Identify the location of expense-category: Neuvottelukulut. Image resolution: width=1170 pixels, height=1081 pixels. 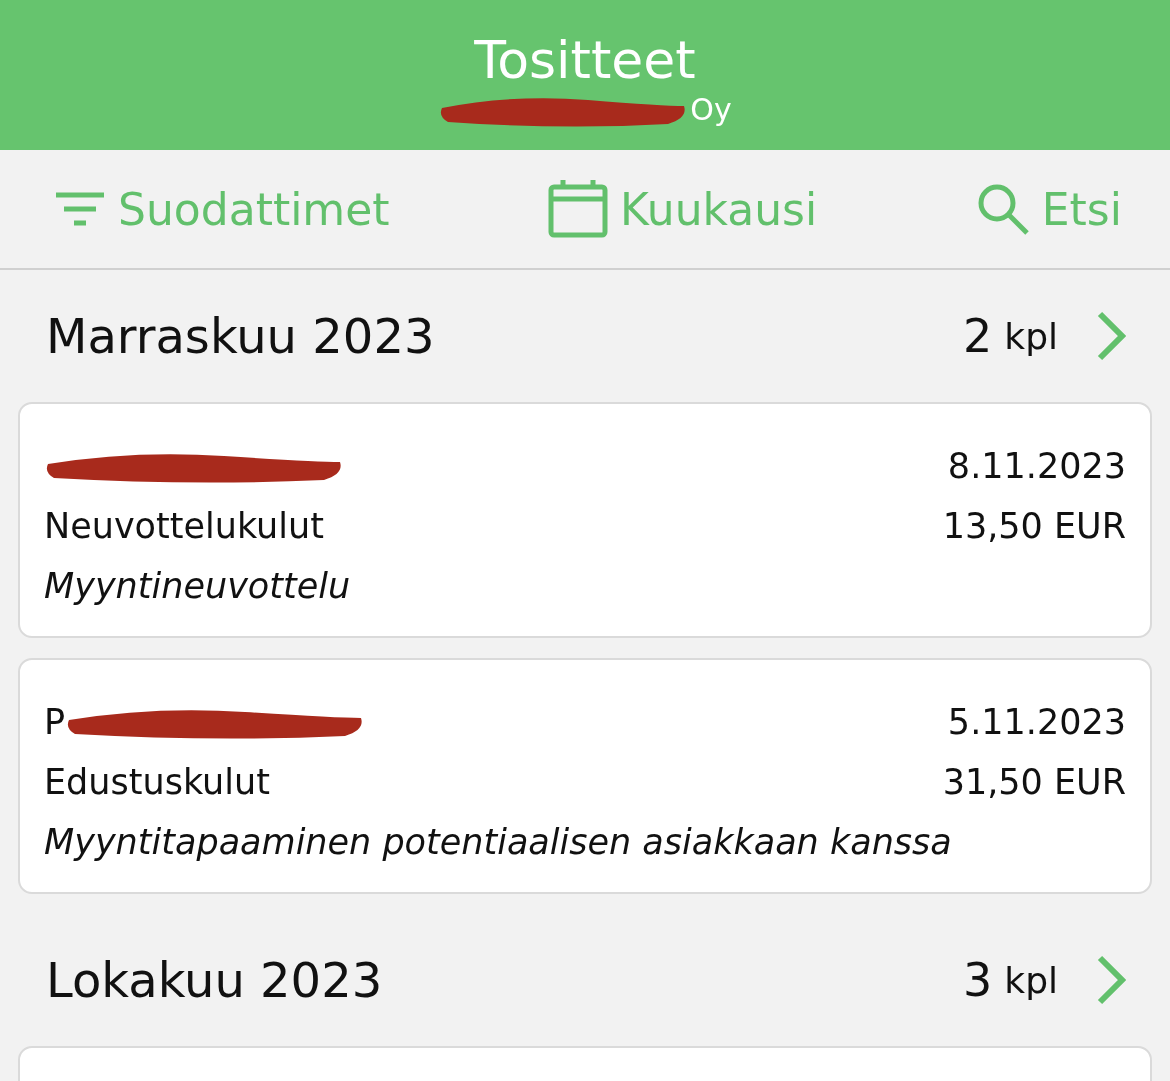
(184, 526).